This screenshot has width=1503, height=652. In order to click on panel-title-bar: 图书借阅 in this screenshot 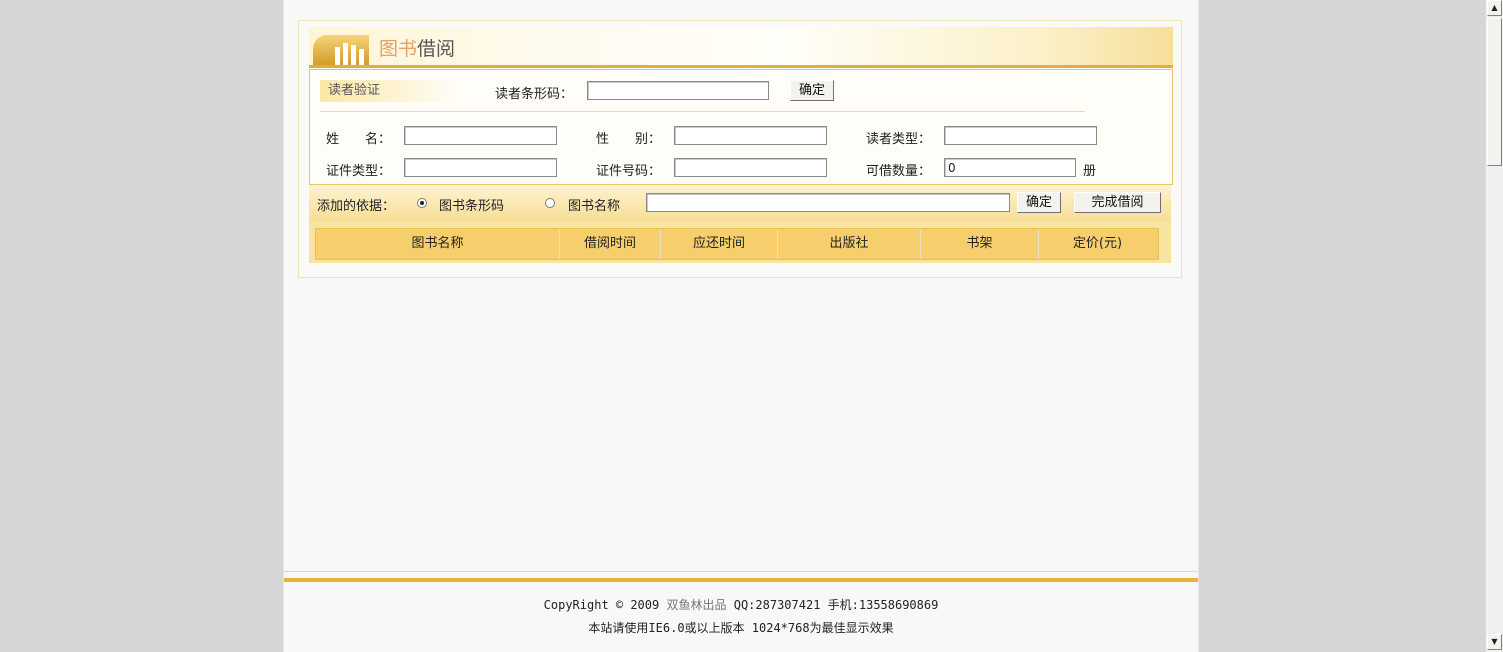, I will do `click(741, 47)`.